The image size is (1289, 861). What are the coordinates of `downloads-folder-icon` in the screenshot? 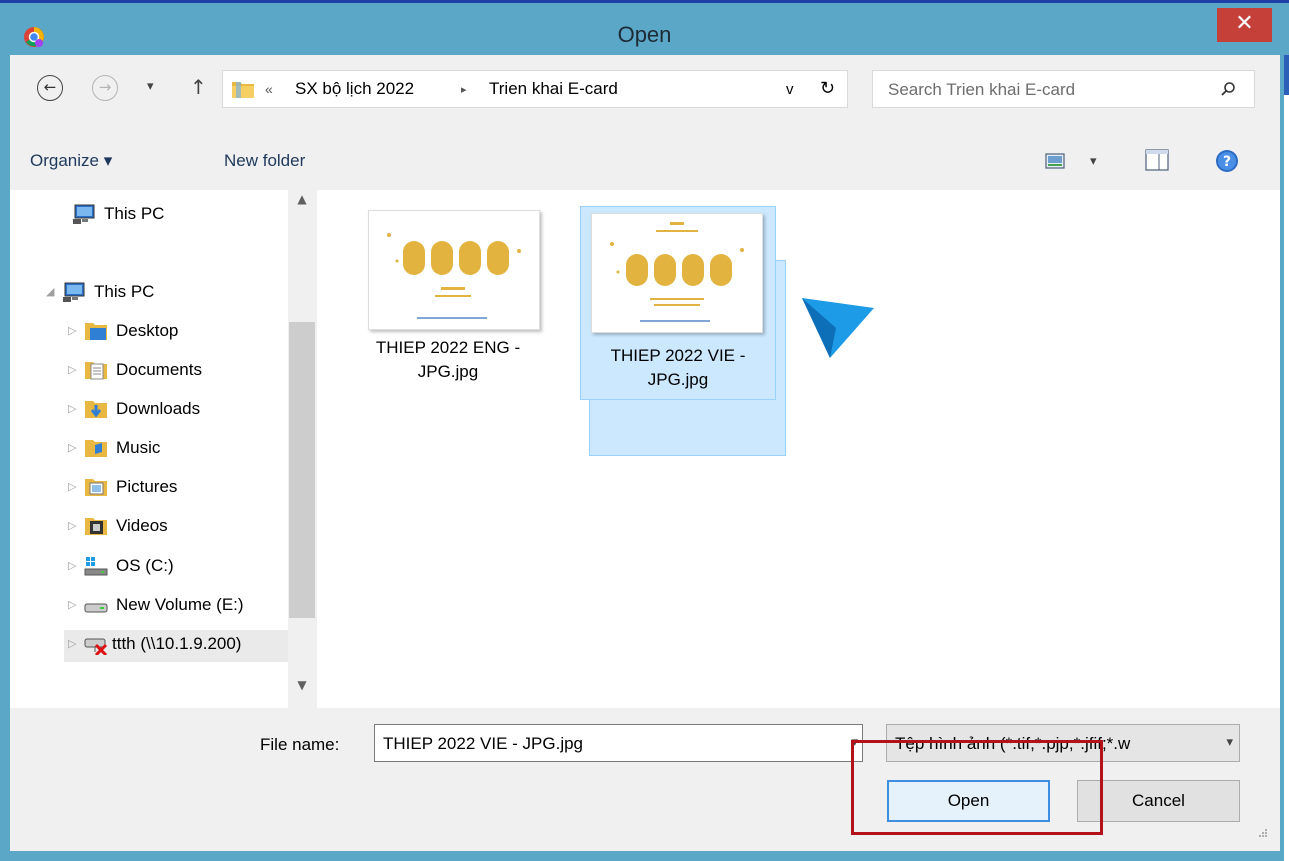 It's located at (96, 409).